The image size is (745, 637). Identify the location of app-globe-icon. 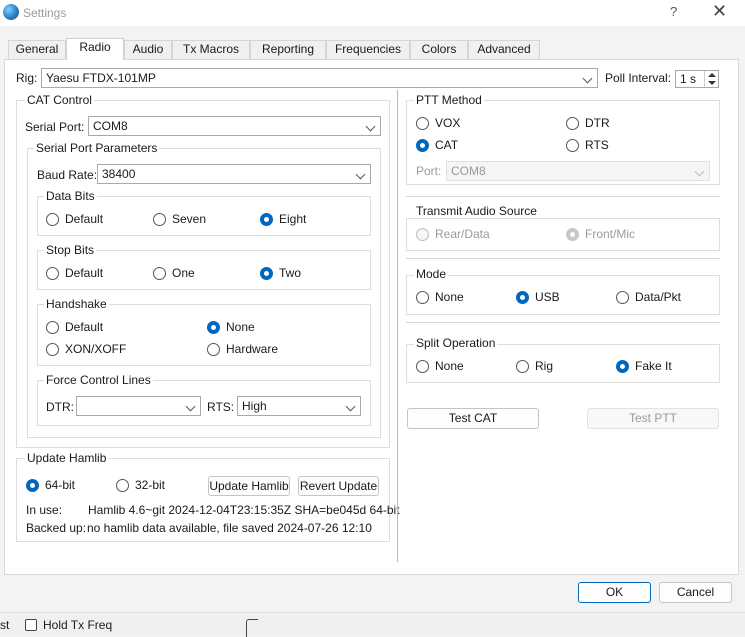
(11, 12).